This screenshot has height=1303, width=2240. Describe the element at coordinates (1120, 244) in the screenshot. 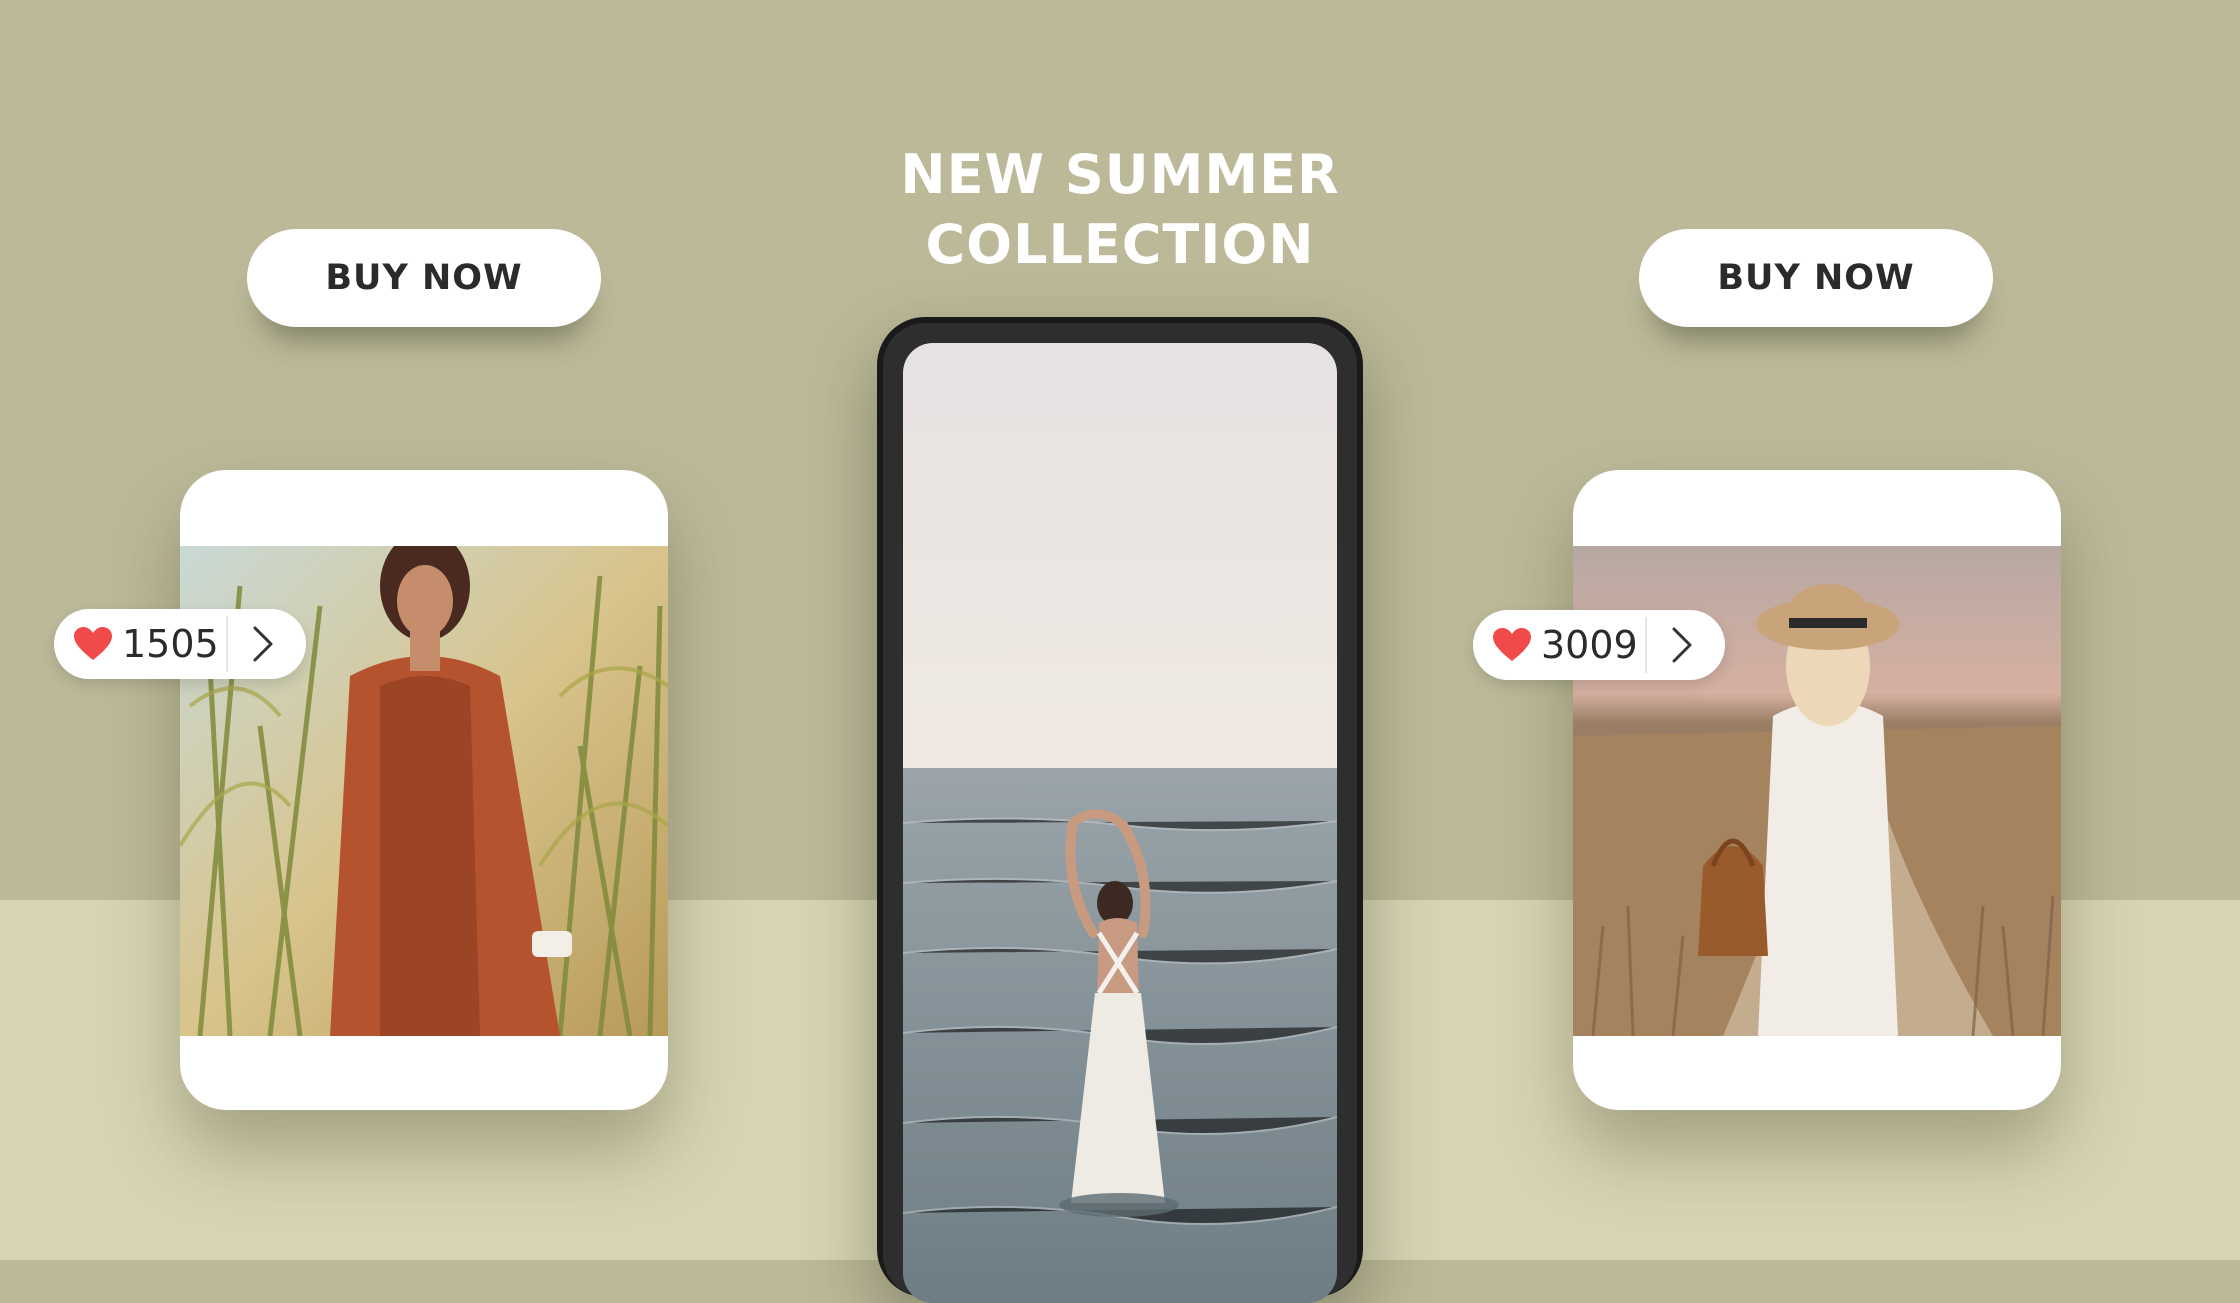

I see `title-line-2: COLLECTION` at that location.